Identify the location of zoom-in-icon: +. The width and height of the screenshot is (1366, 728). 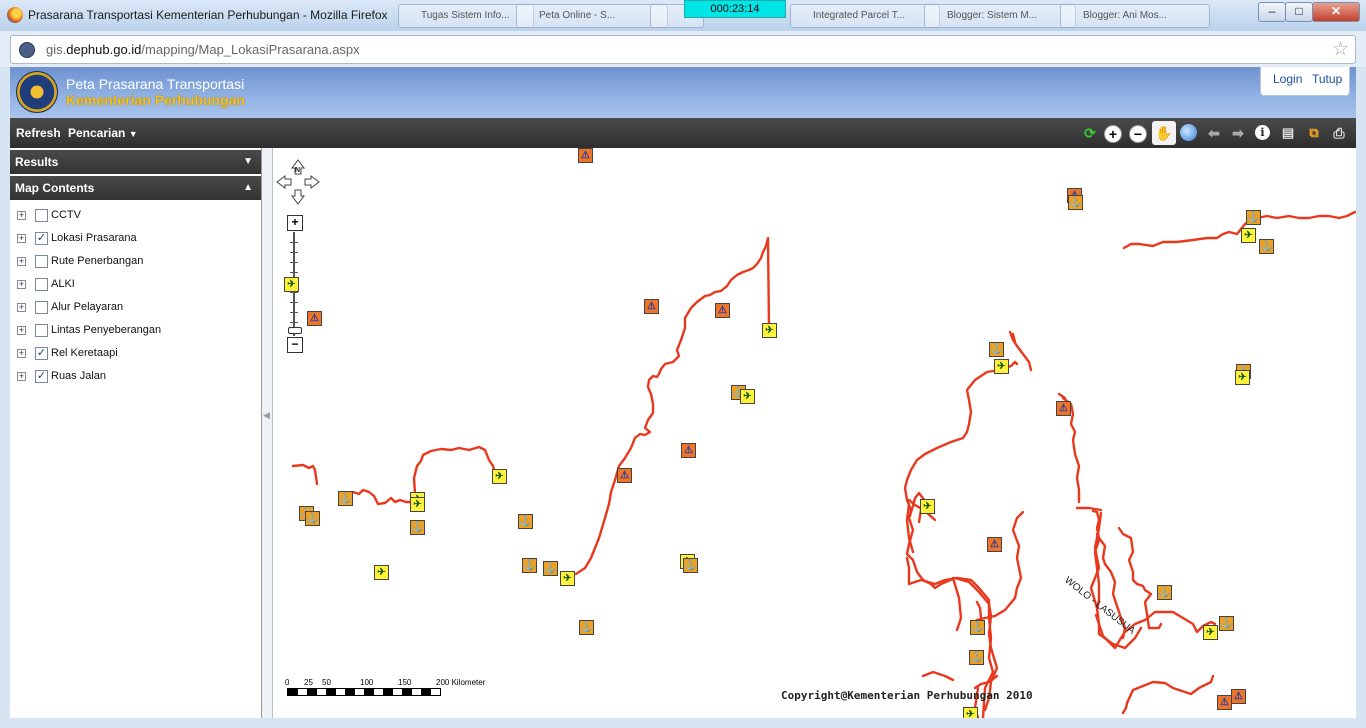
(1113, 134).